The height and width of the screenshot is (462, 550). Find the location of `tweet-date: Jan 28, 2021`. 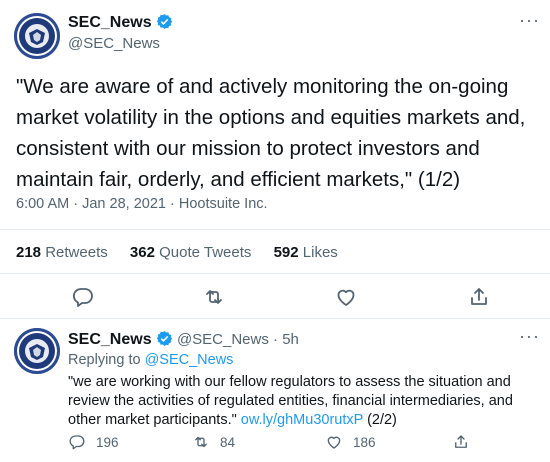

tweet-date: Jan 28, 2021 is located at coordinates (124, 204).